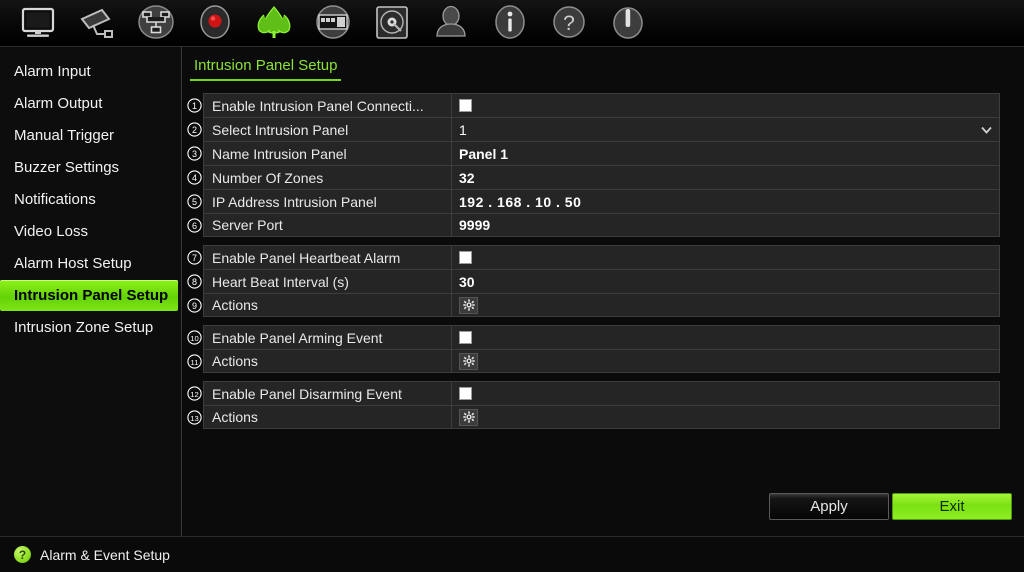  I want to click on sidebar-item-alarm-host-setup: Alarm Host Setup, so click(90, 263).